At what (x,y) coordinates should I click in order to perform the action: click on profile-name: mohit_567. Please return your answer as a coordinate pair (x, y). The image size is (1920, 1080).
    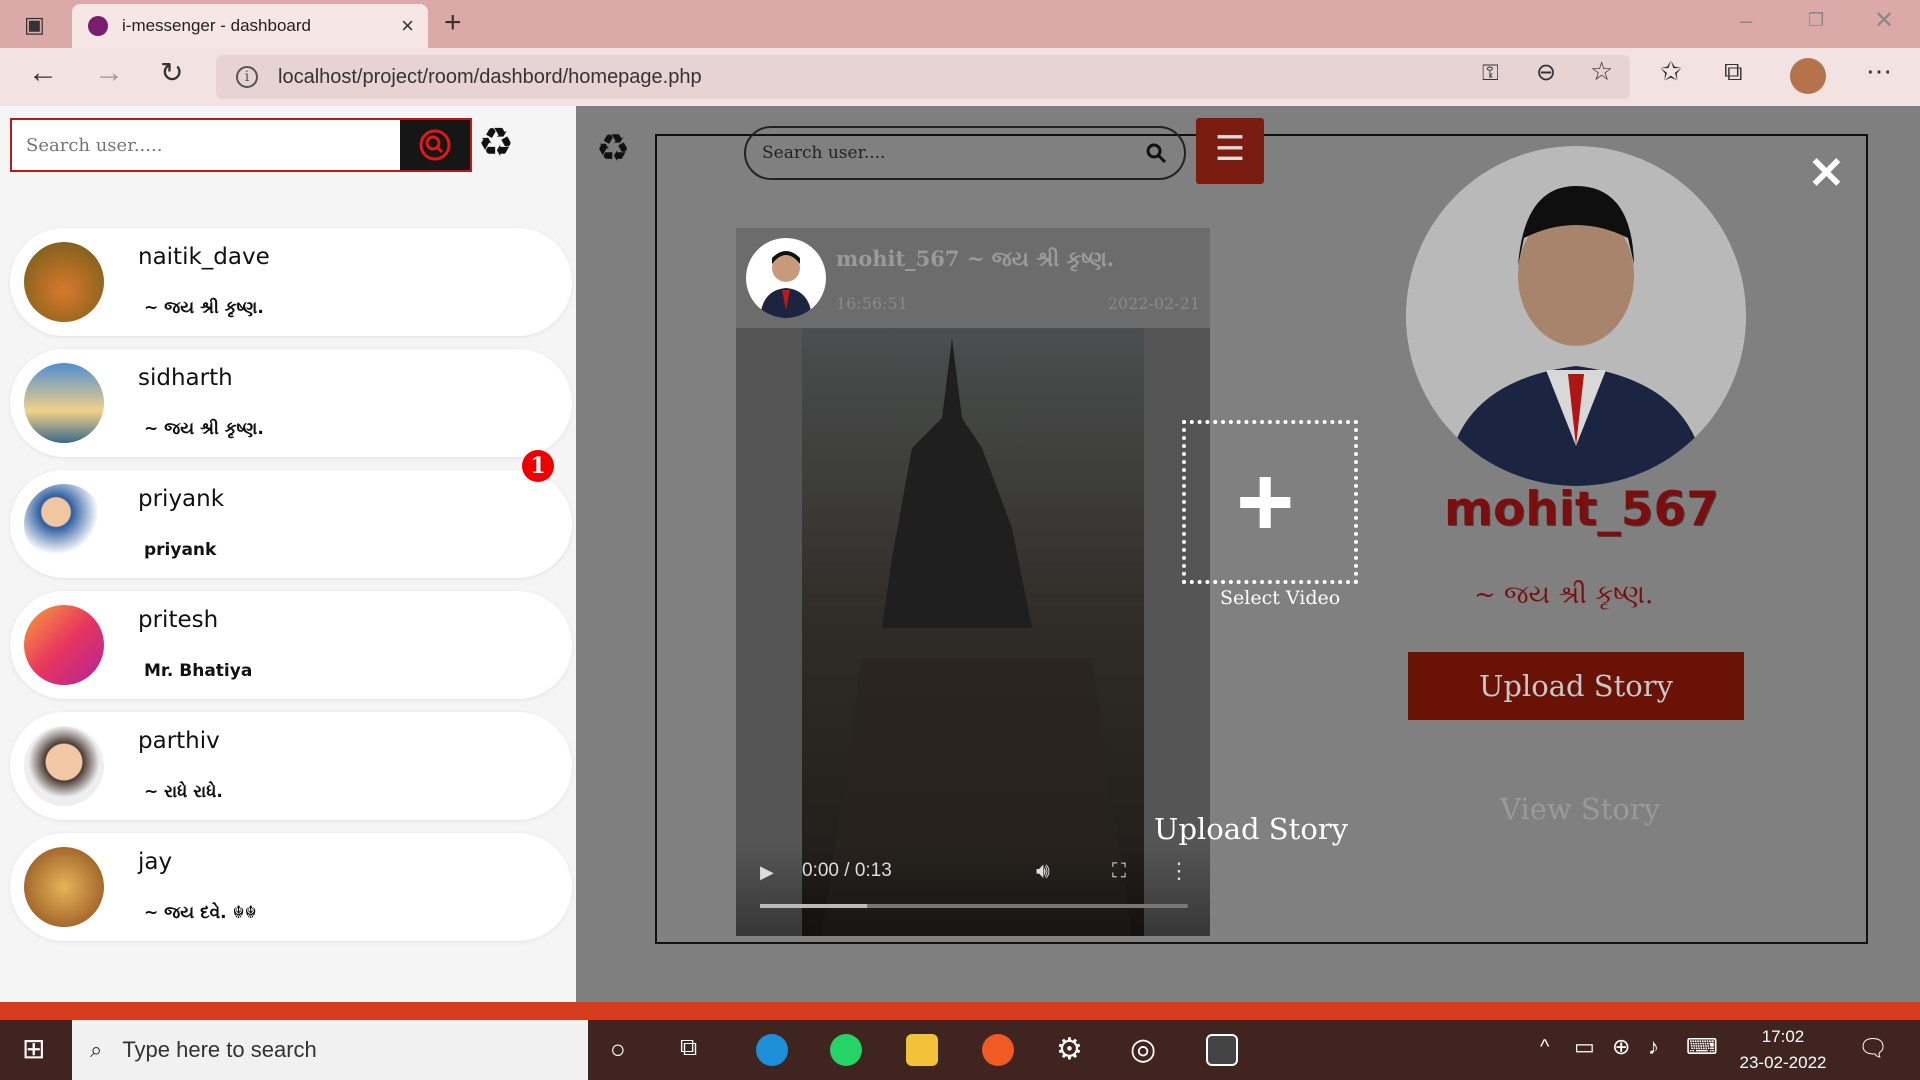
    Looking at the image, I should click on (1581, 509).